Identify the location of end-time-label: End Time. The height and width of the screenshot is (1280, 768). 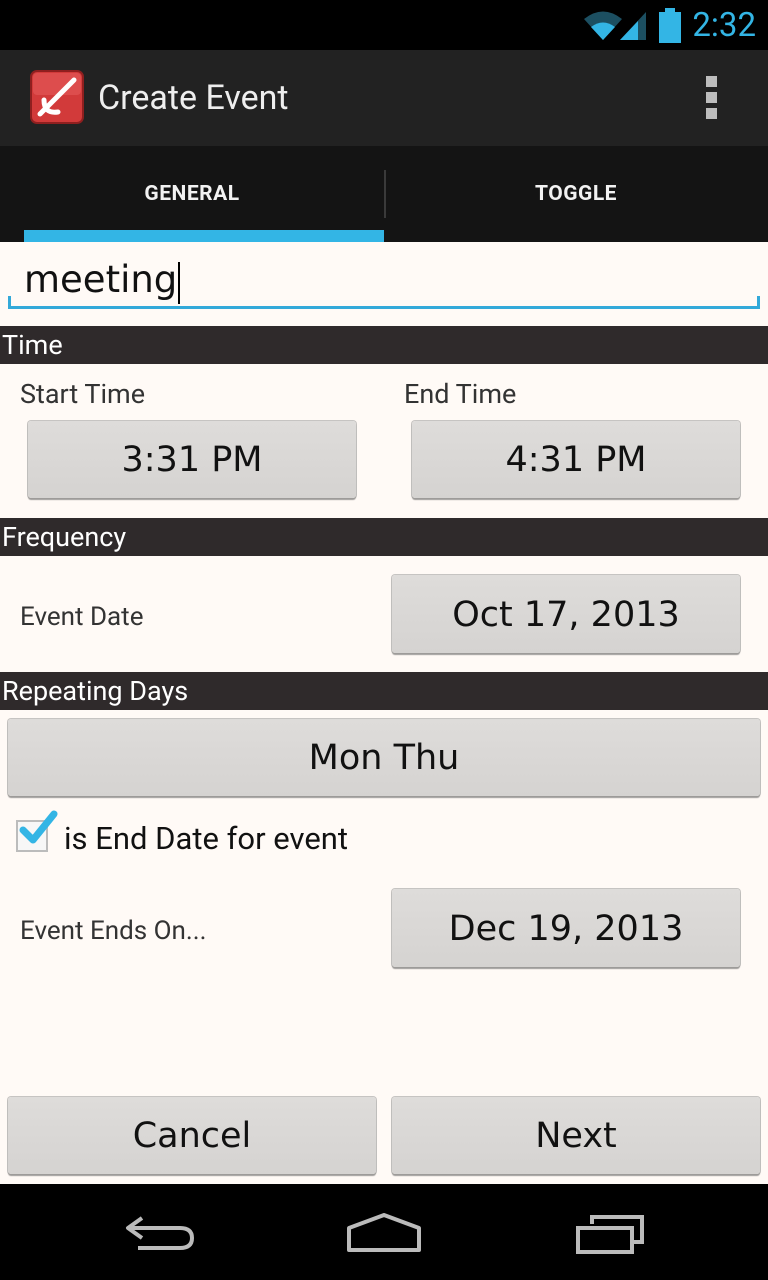
(460, 394).